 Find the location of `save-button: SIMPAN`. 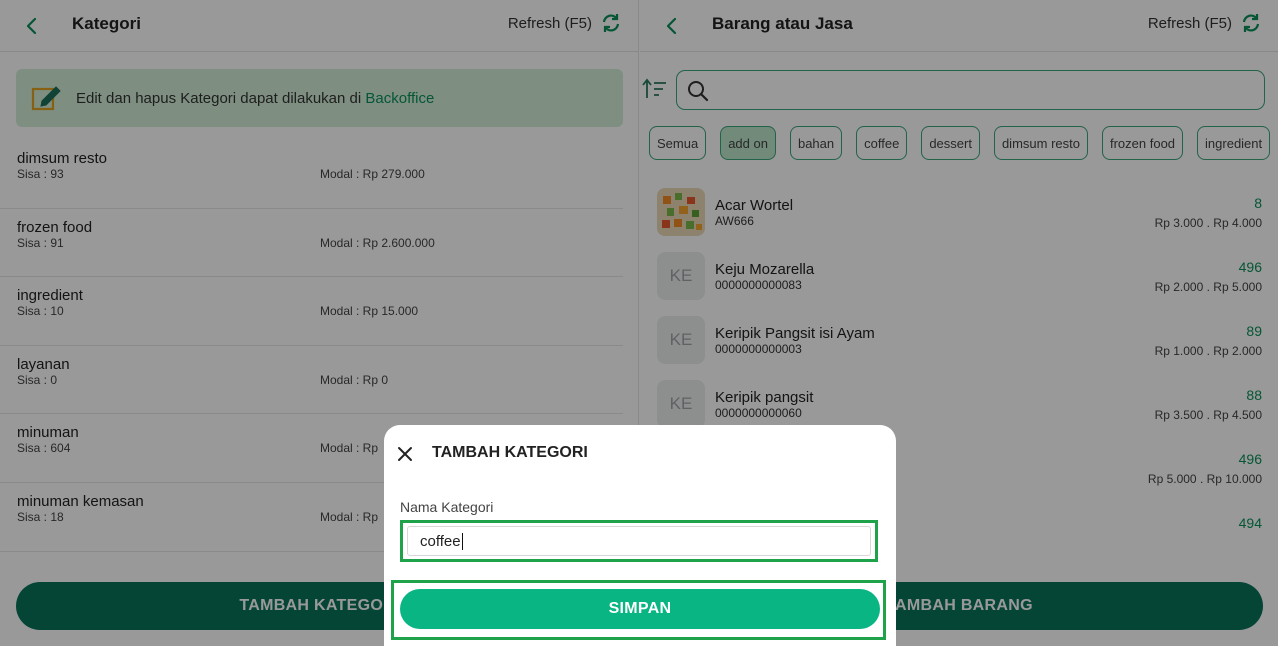

save-button: SIMPAN is located at coordinates (640, 609).